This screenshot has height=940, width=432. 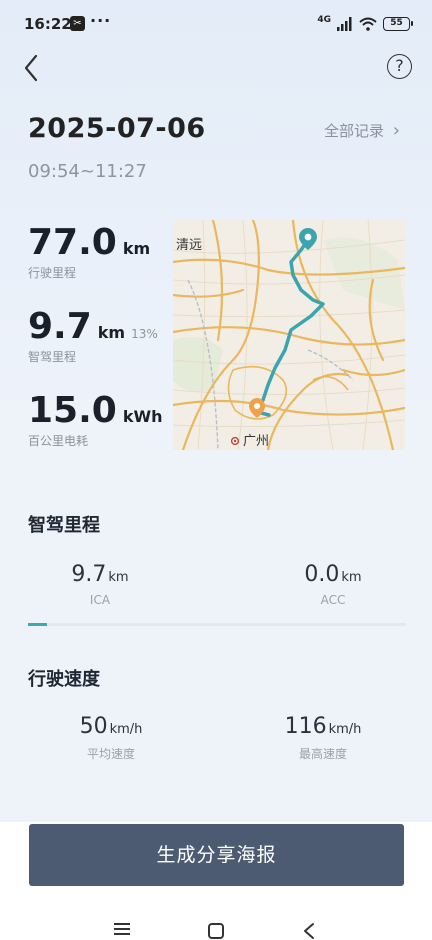 What do you see at coordinates (93, 335) in the screenshot?
I see `smart-drive-stat: 9.7 km 13% 智驾里程` at bounding box center [93, 335].